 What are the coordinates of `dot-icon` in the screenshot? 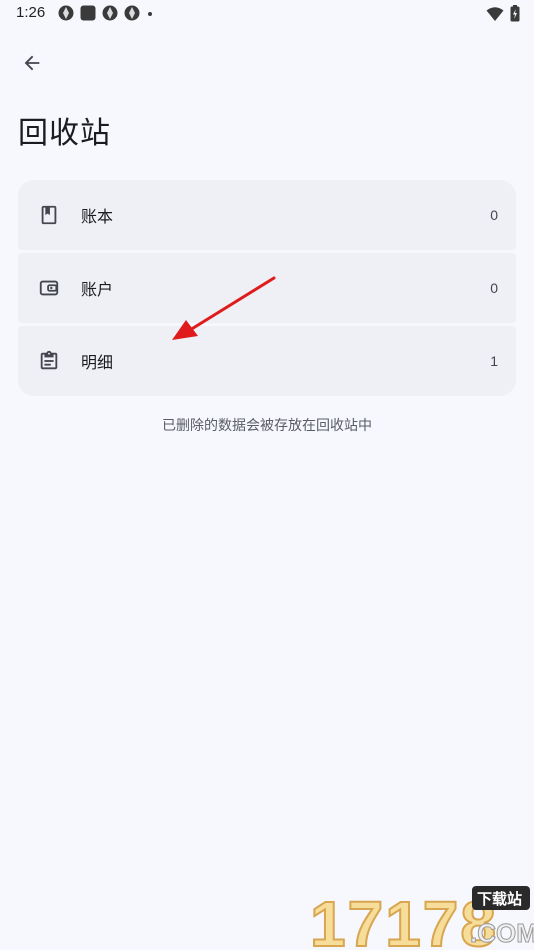 It's located at (150, 14).